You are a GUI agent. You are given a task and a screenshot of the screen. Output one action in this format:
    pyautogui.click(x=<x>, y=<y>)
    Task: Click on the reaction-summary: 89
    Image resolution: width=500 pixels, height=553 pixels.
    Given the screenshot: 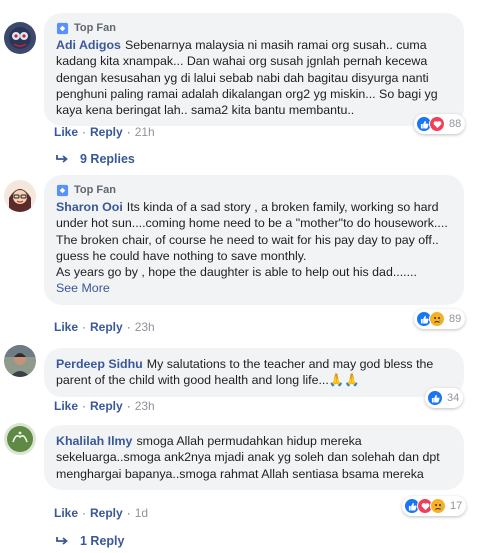 What is the action you would take?
    pyautogui.click(x=440, y=319)
    